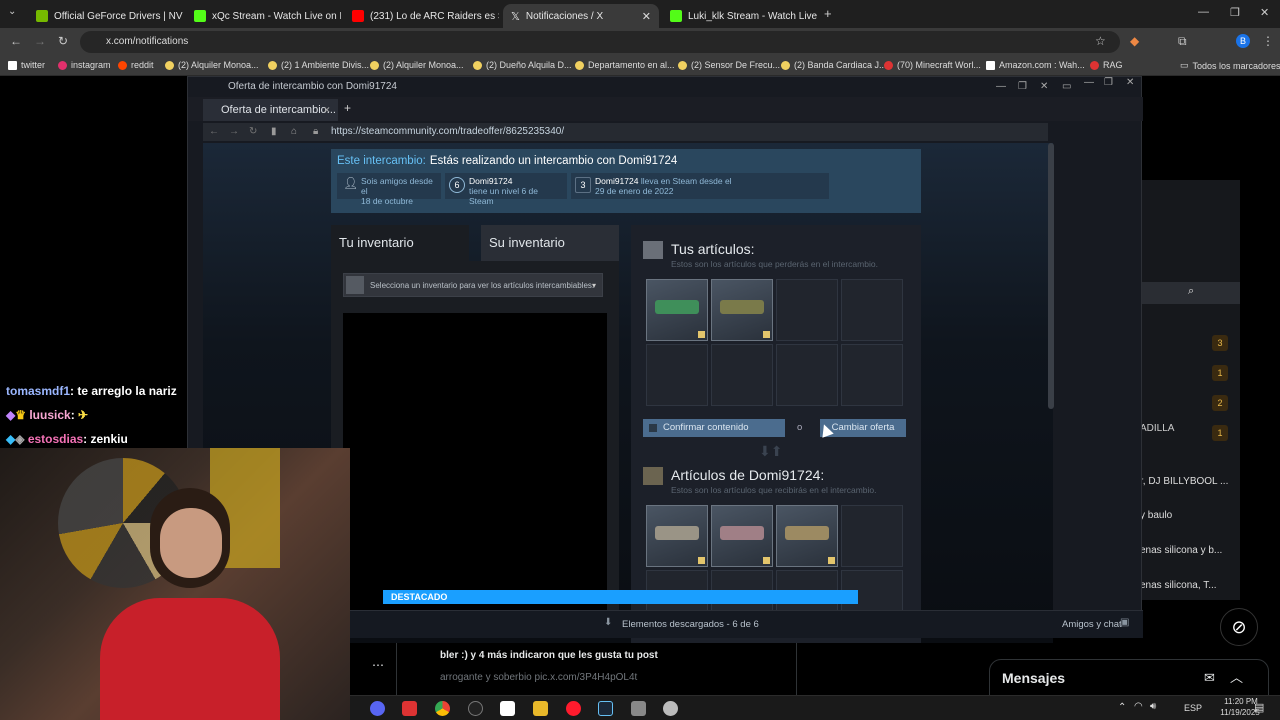  Describe the element at coordinates (550, 243) in the screenshot. I see `tab-their-inventory: Su inventario` at that location.